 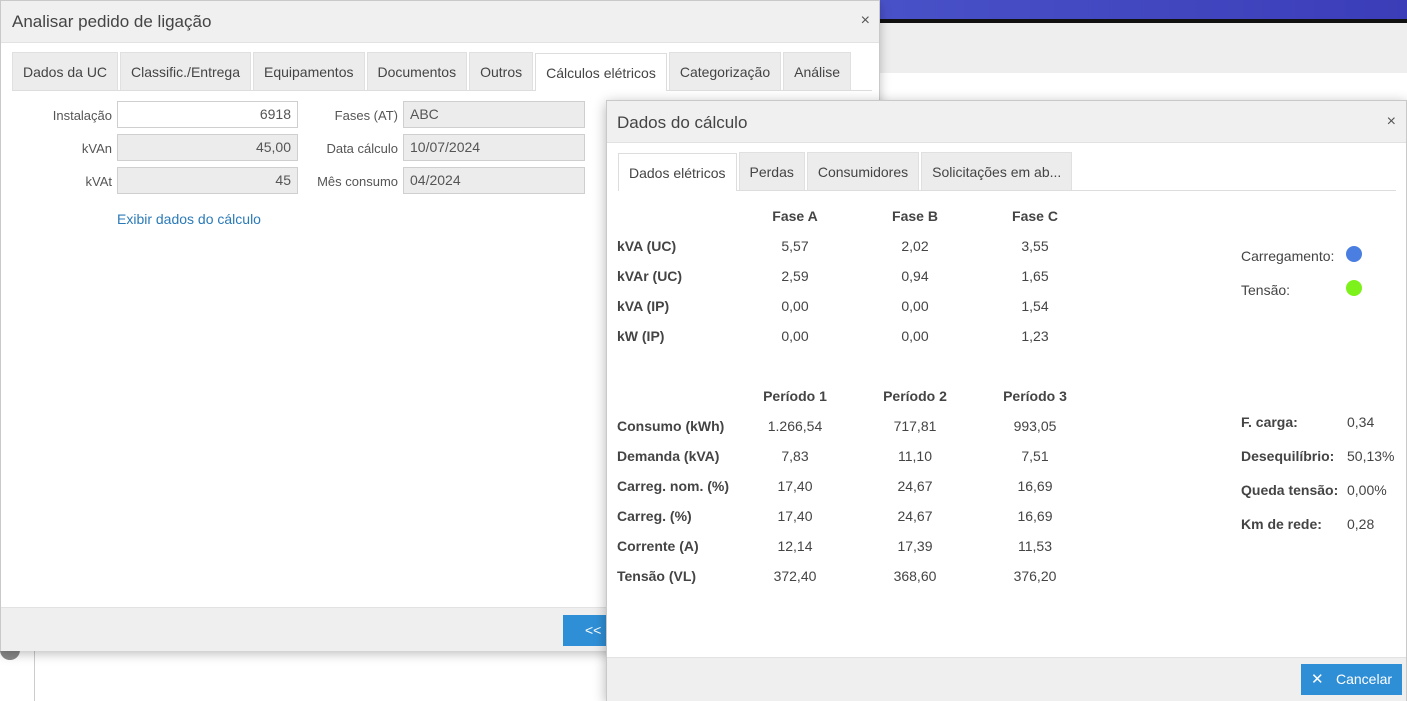 I want to click on stat-value: 0,28, so click(x=1361, y=524).